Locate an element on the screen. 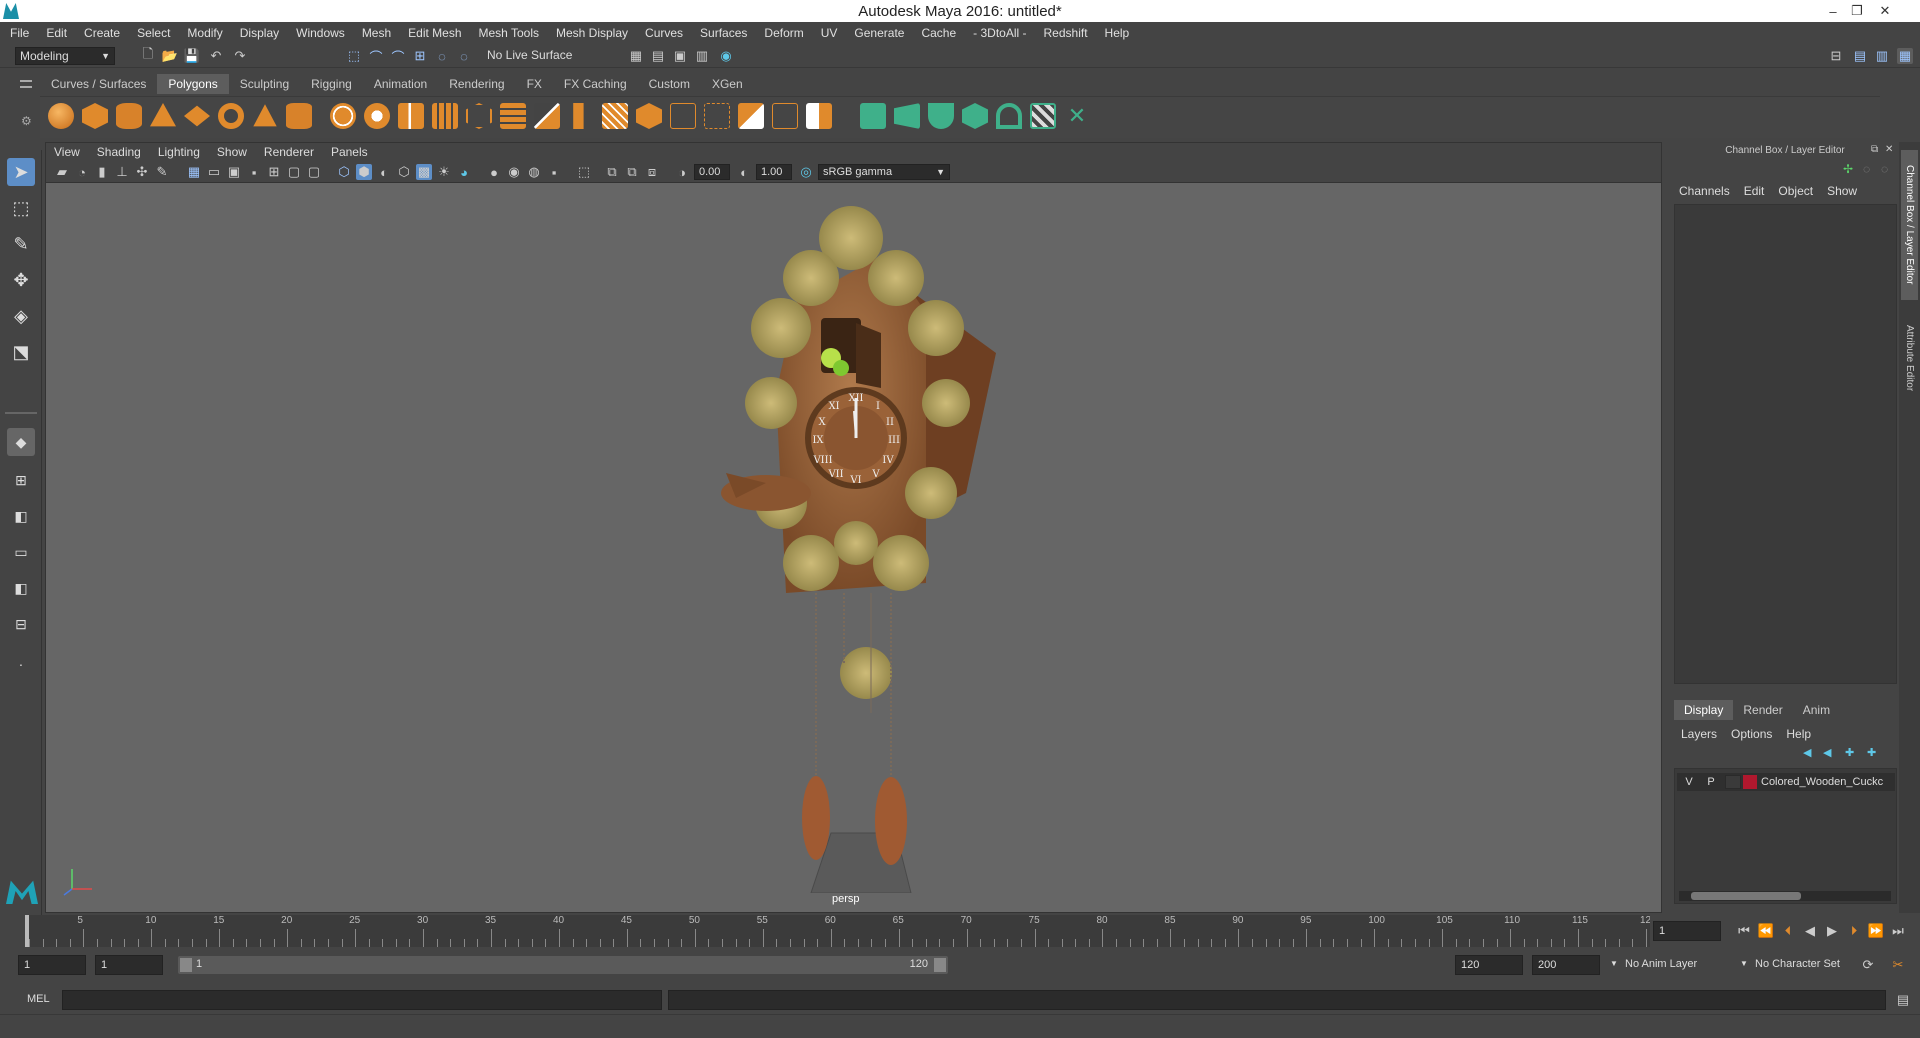 This screenshot has height=1038, width=1920. menu-generate: Generate is located at coordinates (879, 33).